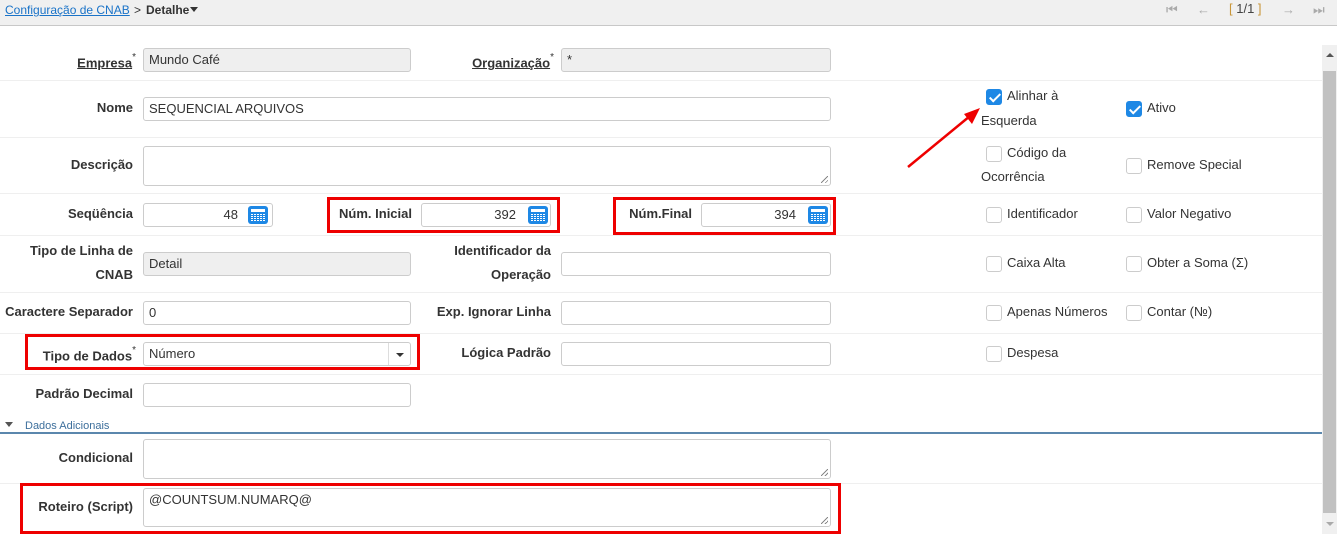 This screenshot has width=1337, height=534. What do you see at coordinates (661, 426) in the screenshot?
I see `section-dados-adicionais: Dados Adicionais` at bounding box center [661, 426].